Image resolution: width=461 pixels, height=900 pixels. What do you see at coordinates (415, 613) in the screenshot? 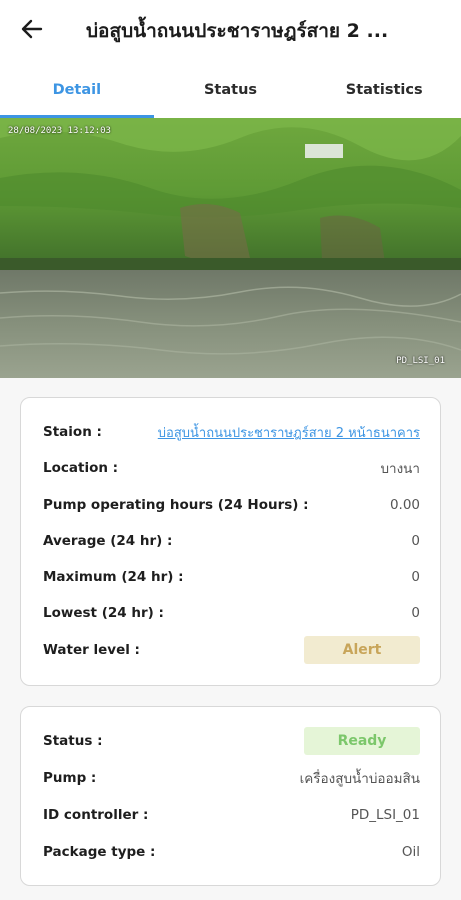
I see `lowest-value: 0` at bounding box center [415, 613].